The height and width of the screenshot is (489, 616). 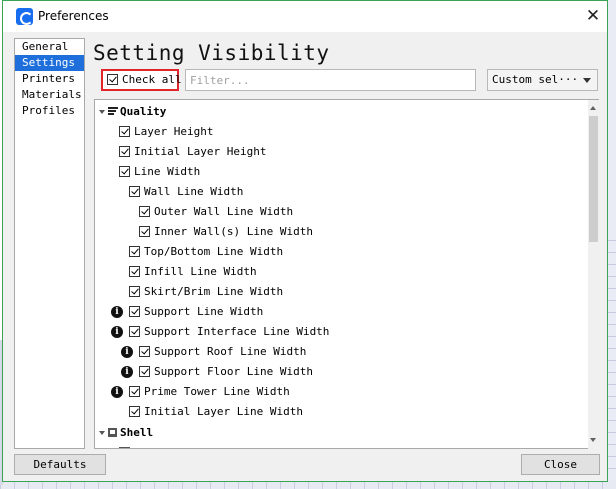 What do you see at coordinates (612, 364) in the screenshot?
I see `build-plate-grid` at bounding box center [612, 364].